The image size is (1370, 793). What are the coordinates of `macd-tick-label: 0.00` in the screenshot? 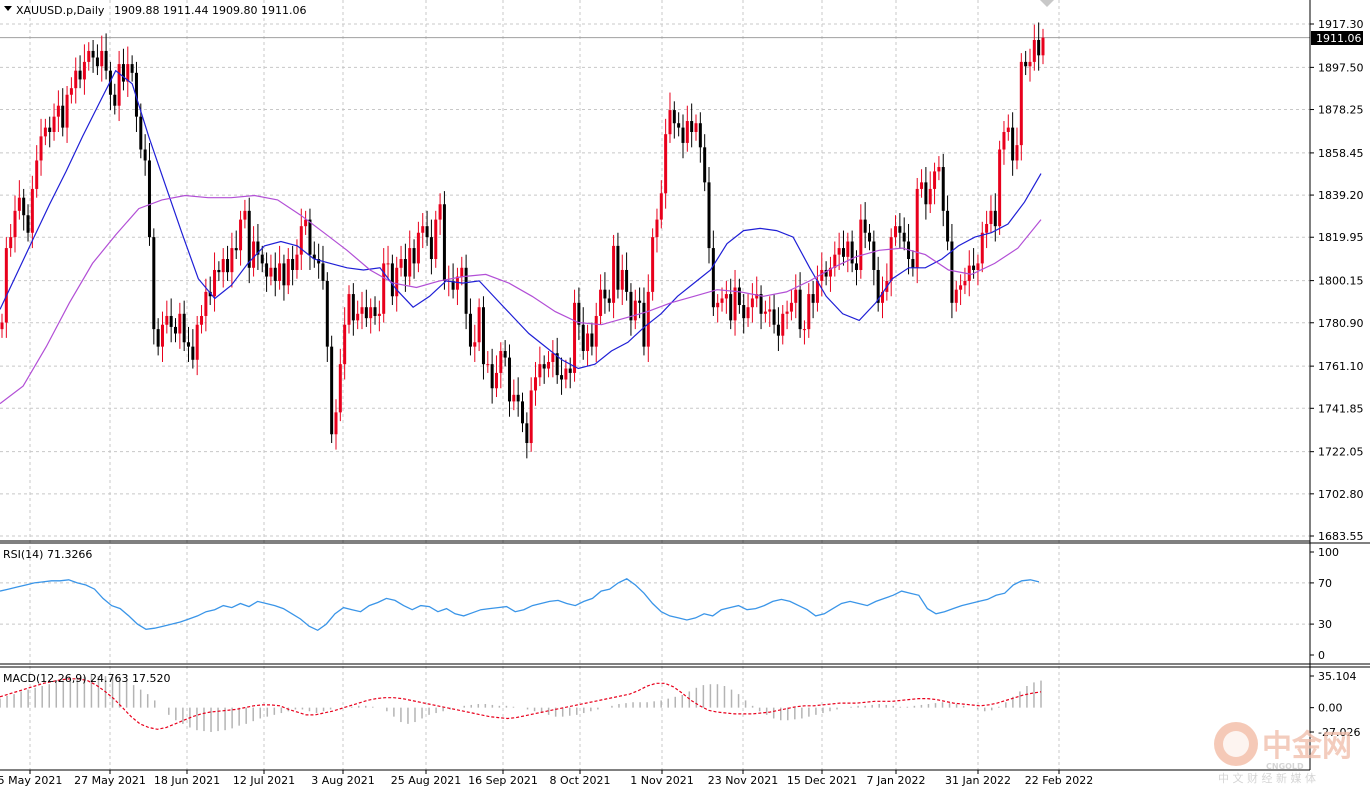 It's located at (1330, 708).